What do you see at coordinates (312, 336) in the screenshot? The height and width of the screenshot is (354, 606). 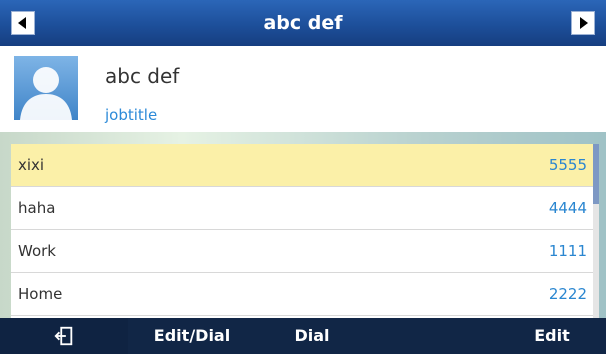 I see `dial-softkey: Dial` at bounding box center [312, 336].